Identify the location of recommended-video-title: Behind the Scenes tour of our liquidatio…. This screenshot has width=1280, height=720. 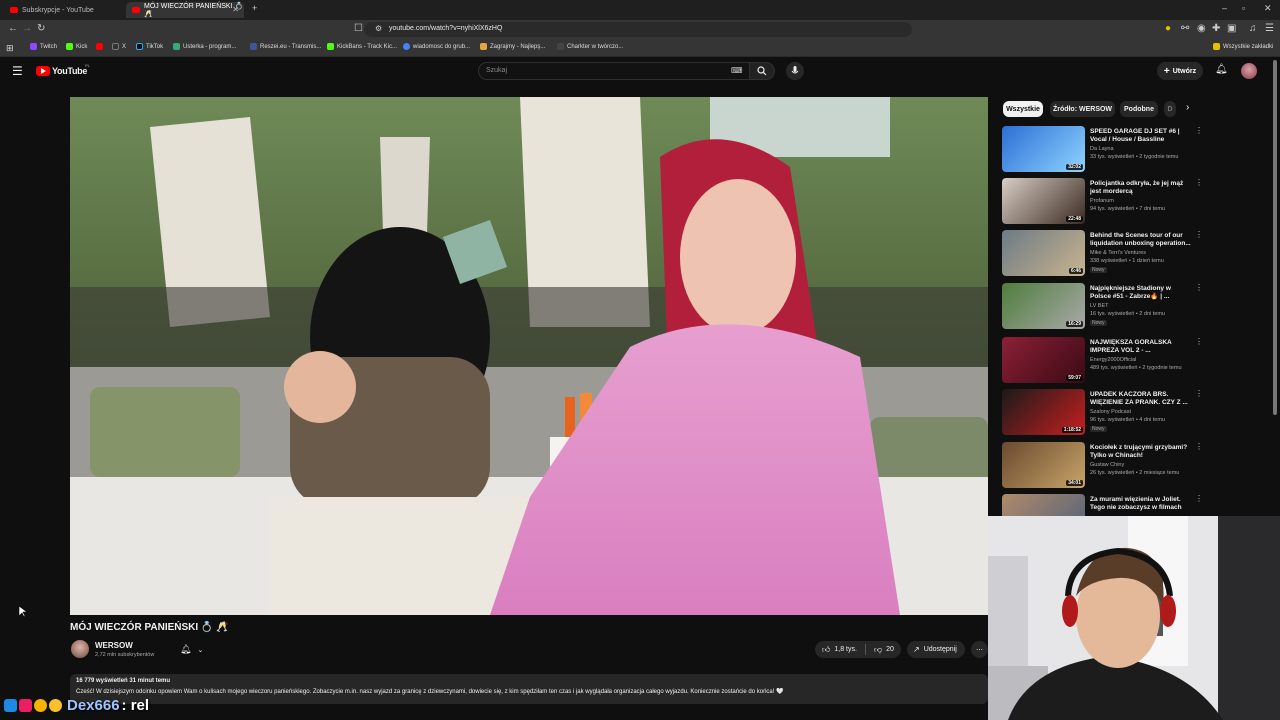
(1141, 240).